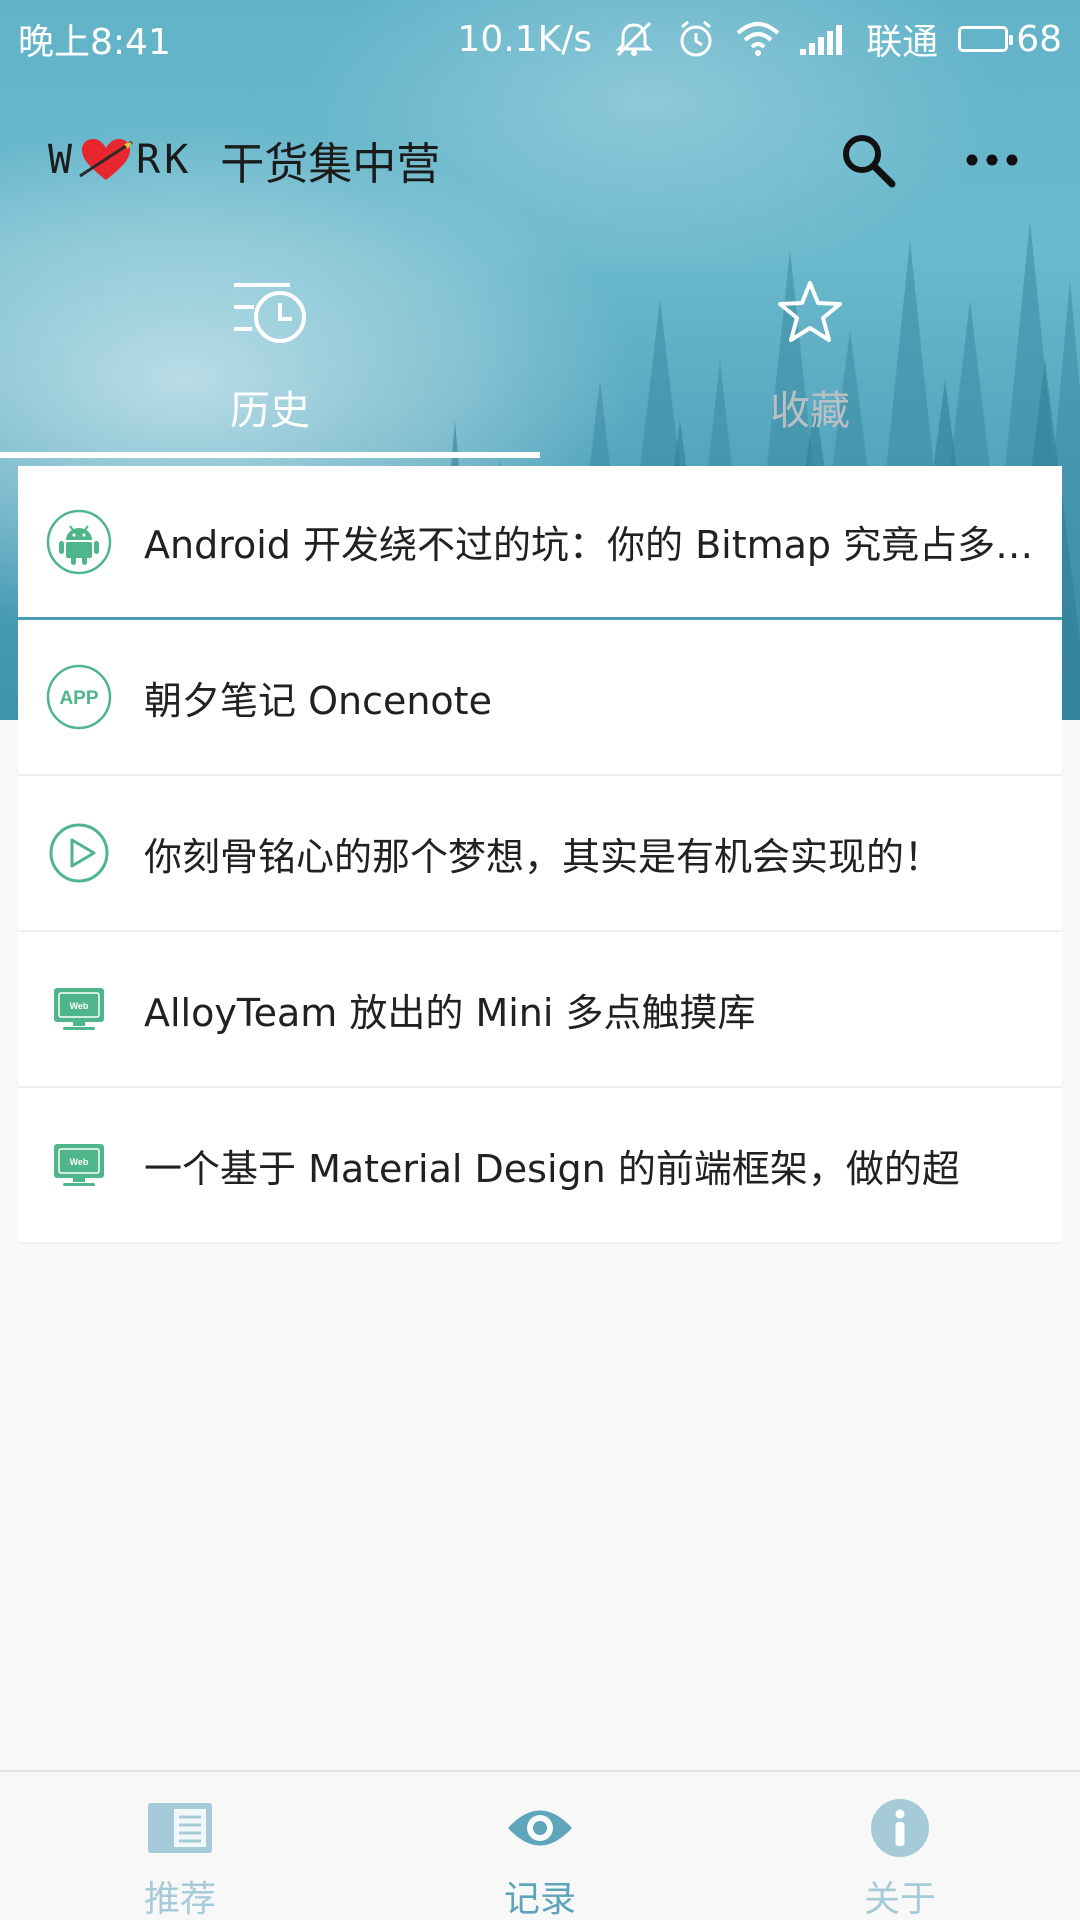 The height and width of the screenshot is (1920, 1080). What do you see at coordinates (810, 362) in the screenshot?
I see `tab-favorites: 收藏` at bounding box center [810, 362].